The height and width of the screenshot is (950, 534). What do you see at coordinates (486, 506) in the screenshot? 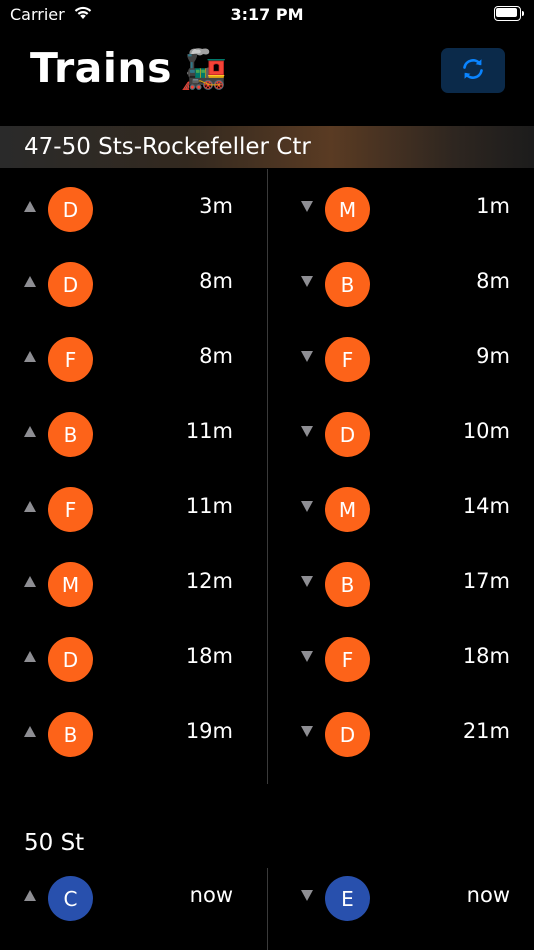
I see `arrival-time: 14m` at bounding box center [486, 506].